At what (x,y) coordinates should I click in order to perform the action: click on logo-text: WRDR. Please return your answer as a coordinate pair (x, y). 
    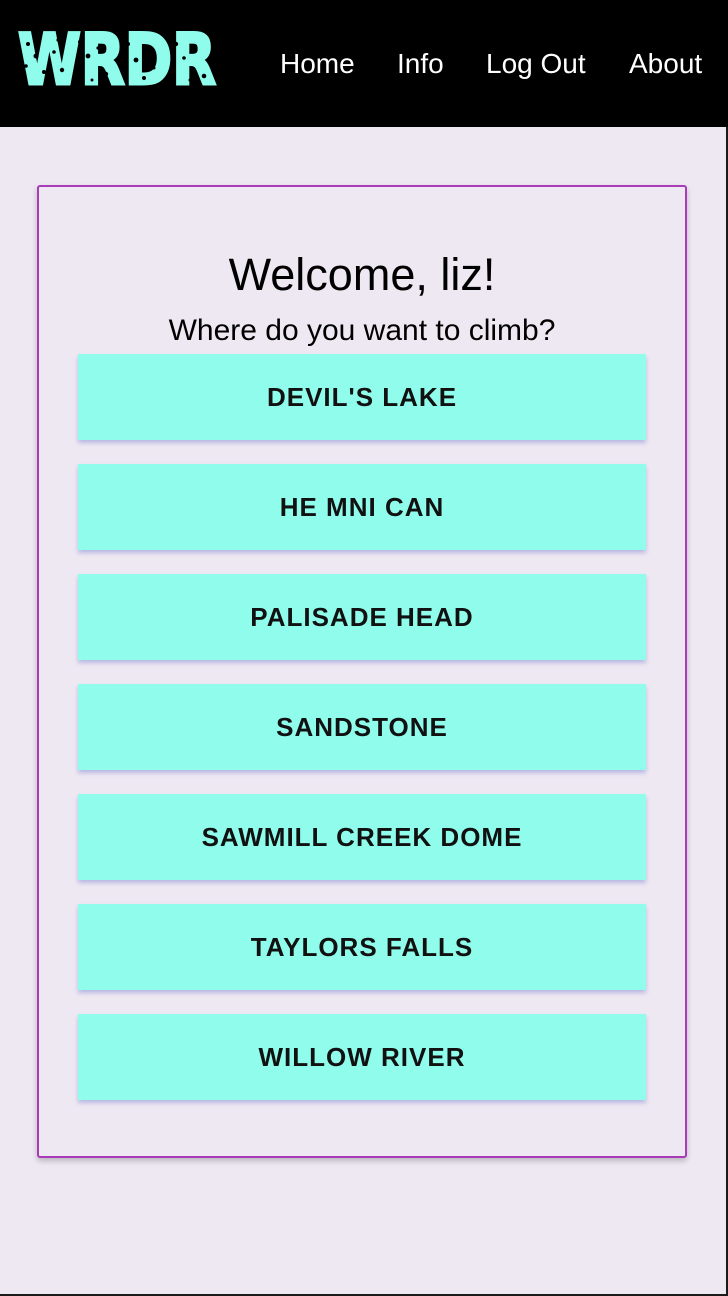
    Looking at the image, I should click on (117, 57).